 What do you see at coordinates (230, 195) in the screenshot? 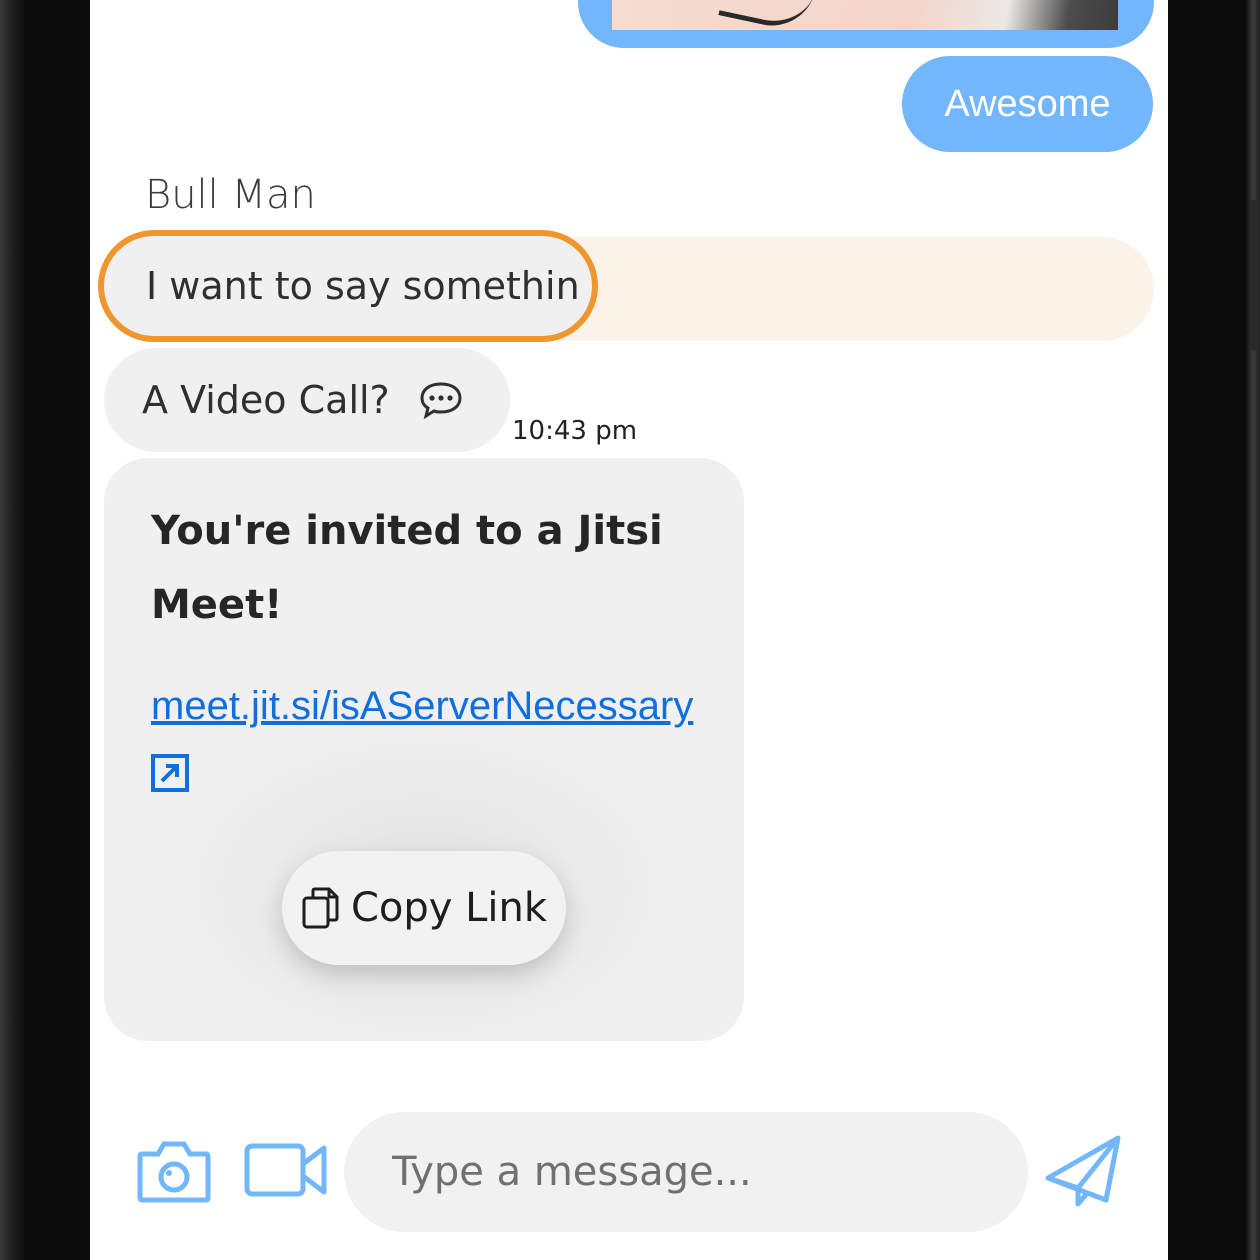
I see `sender-name: Bull Man` at bounding box center [230, 195].